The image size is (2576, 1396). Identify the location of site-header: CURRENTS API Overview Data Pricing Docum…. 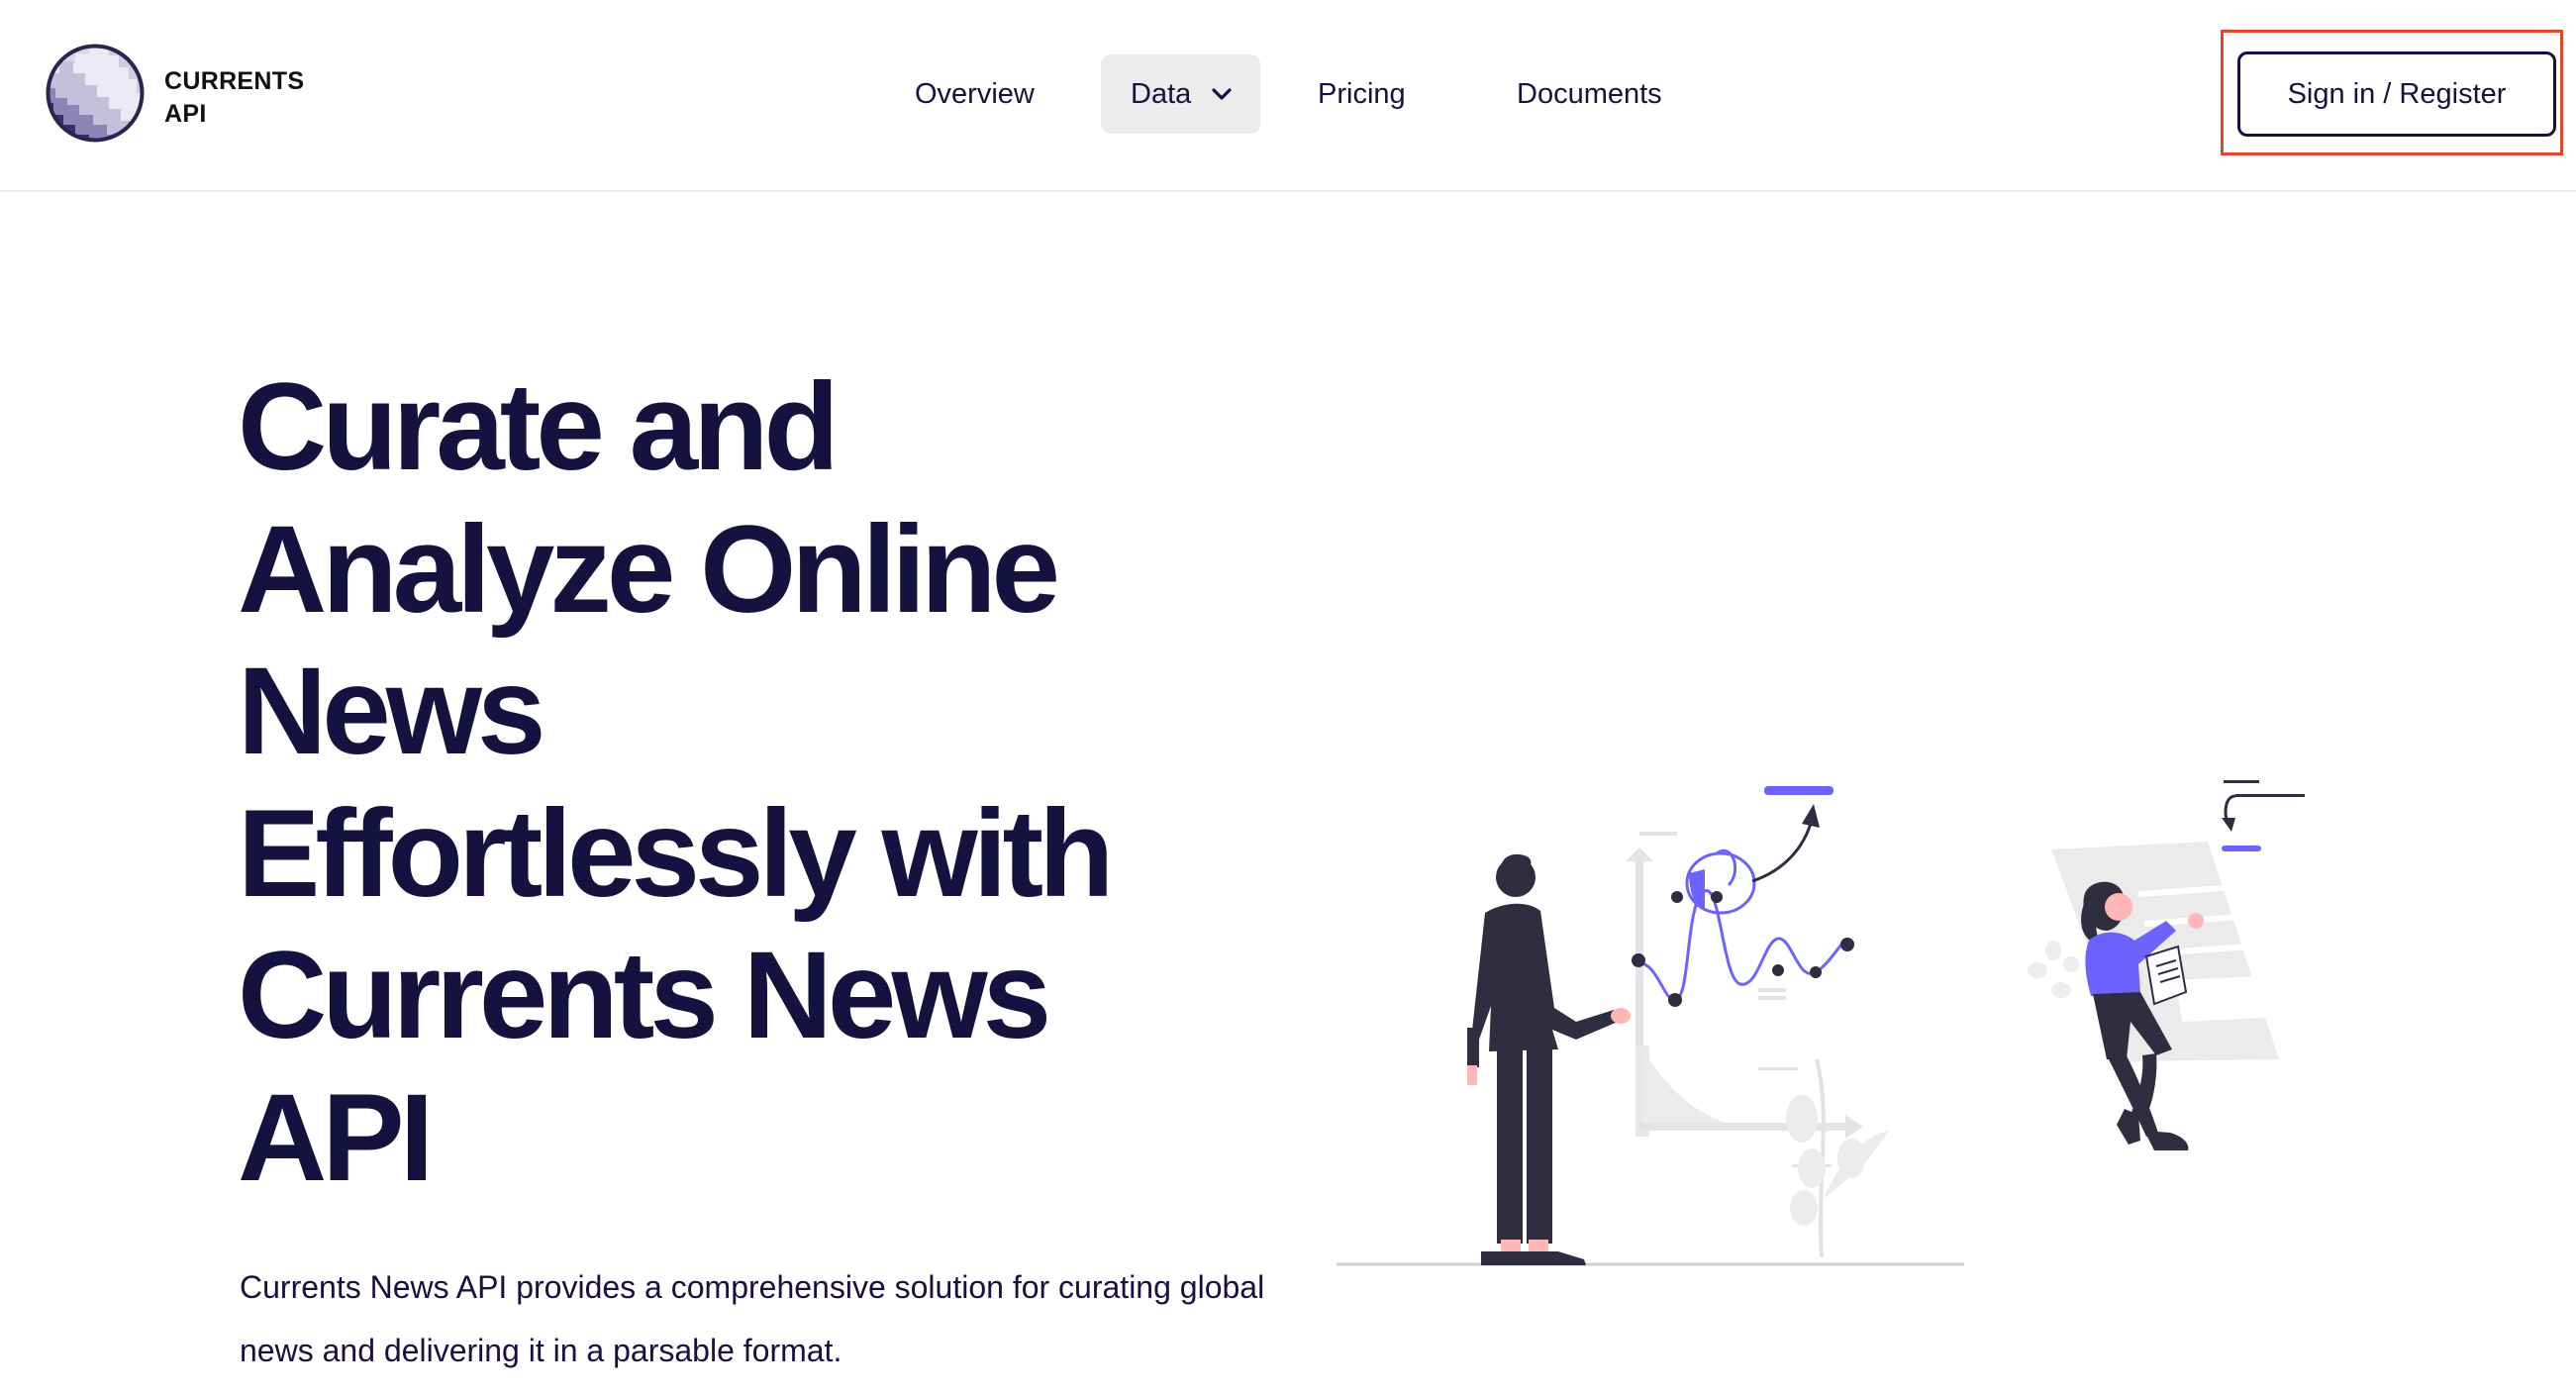
(1288, 96).